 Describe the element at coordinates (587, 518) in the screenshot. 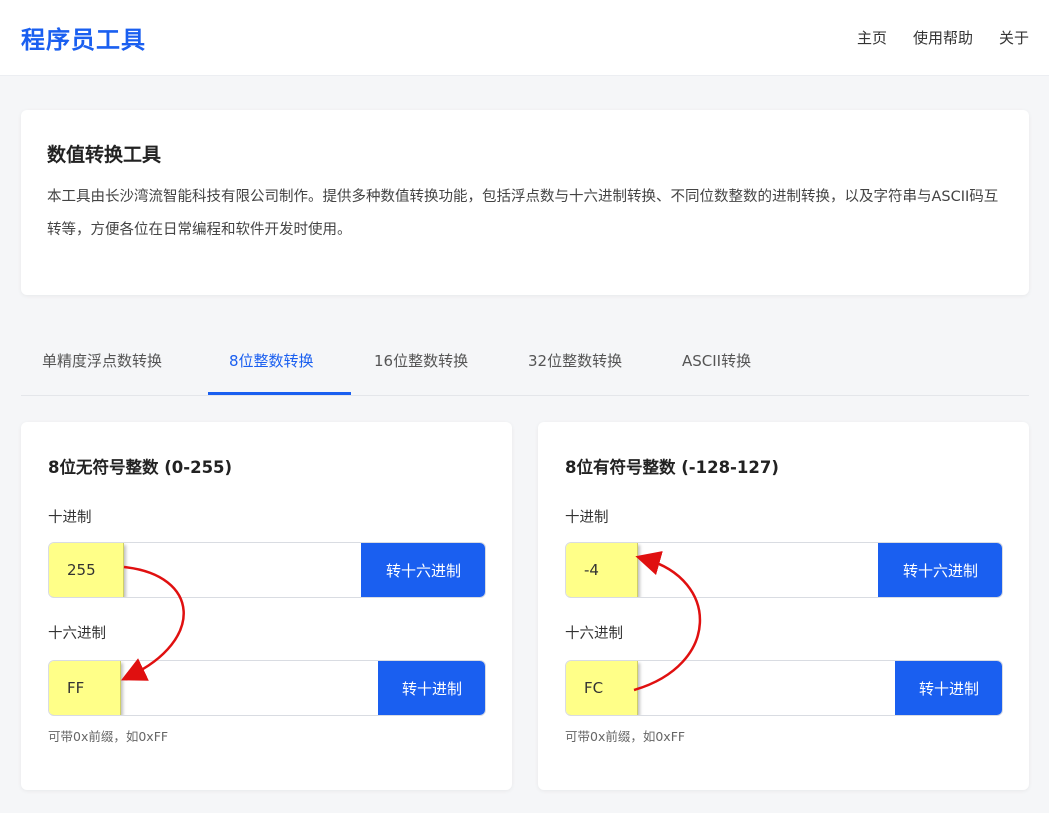

I see `signed-decimal-label: 十进制` at that location.